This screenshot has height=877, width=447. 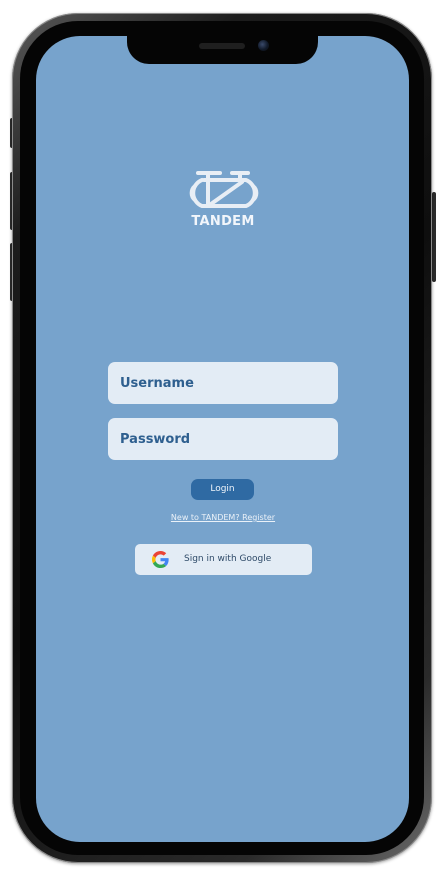 What do you see at coordinates (223, 517) in the screenshot?
I see `register-link: New to TANDEM? Register` at bounding box center [223, 517].